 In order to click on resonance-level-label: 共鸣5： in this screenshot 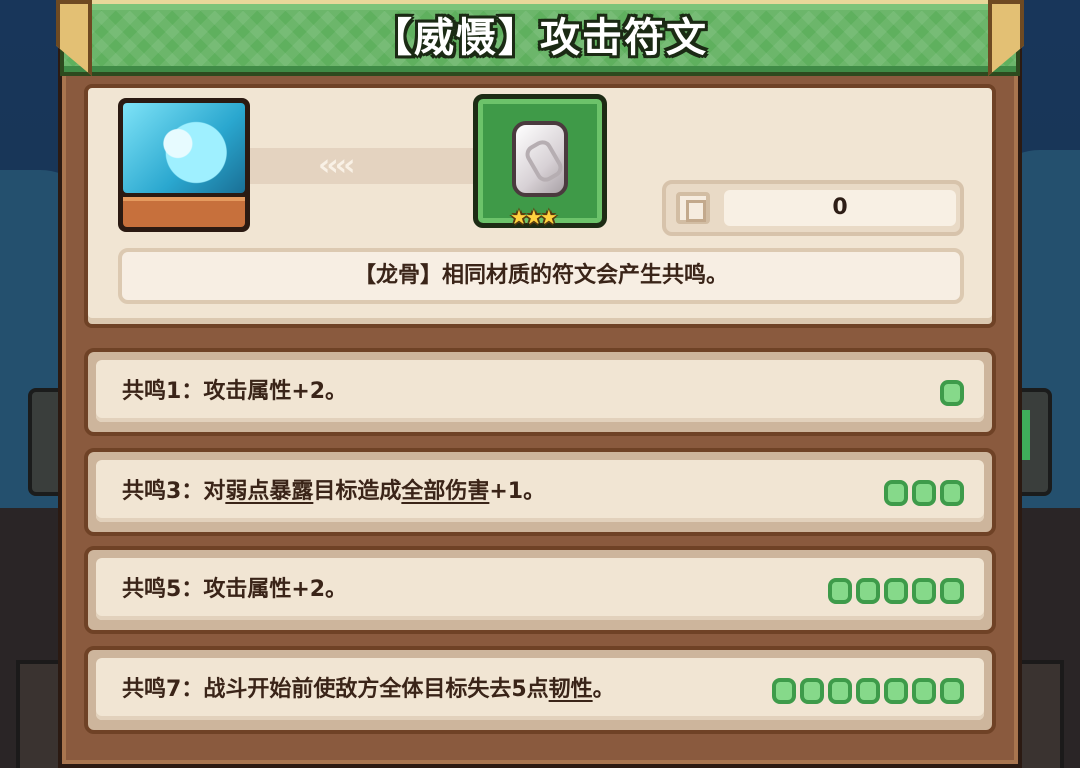, I will do `click(163, 589)`.